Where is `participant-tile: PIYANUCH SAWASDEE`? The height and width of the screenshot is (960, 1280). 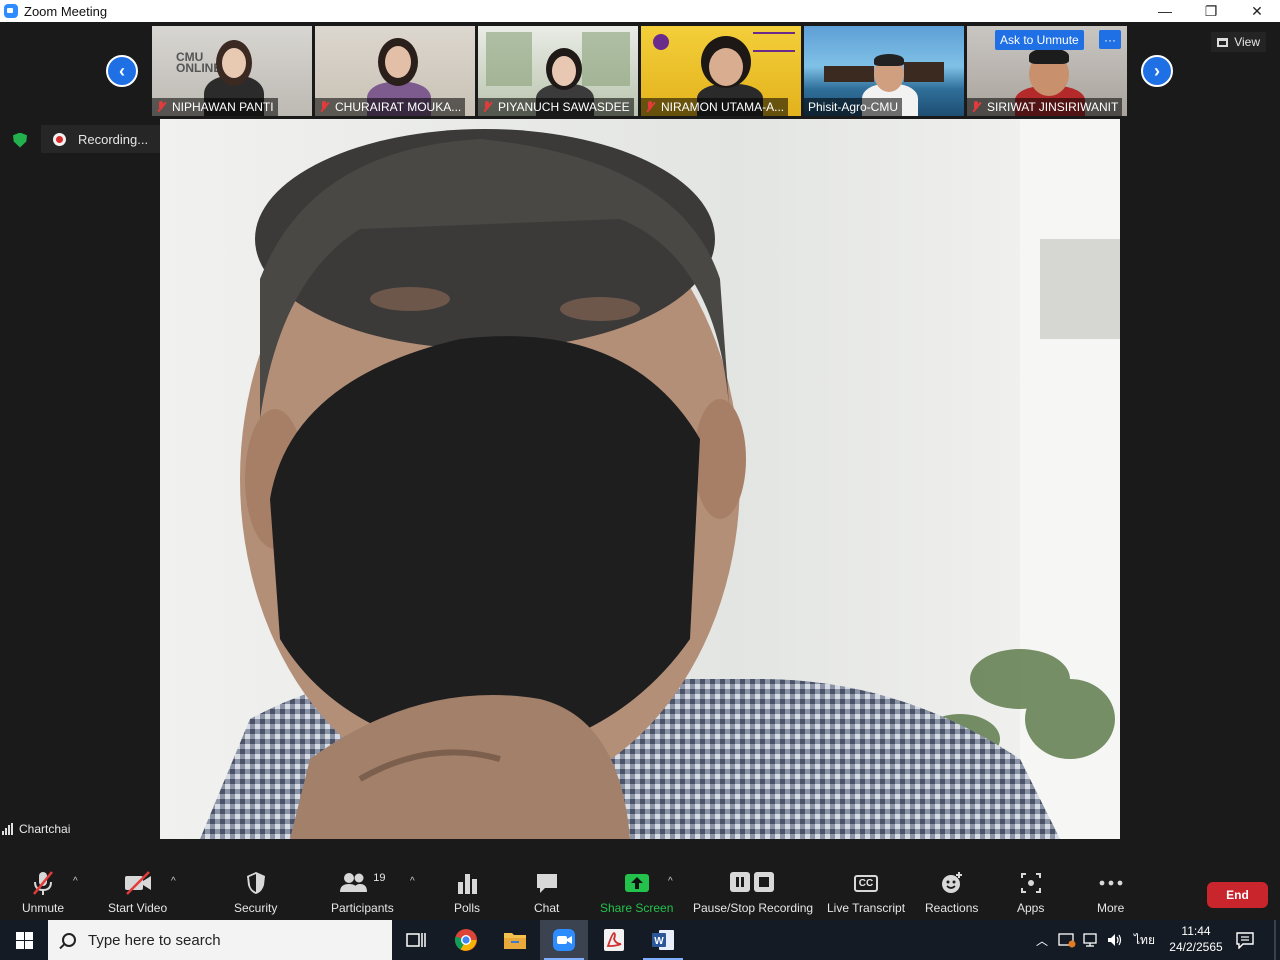
participant-tile: PIYANUCH SAWASDEE is located at coordinates (558, 71).